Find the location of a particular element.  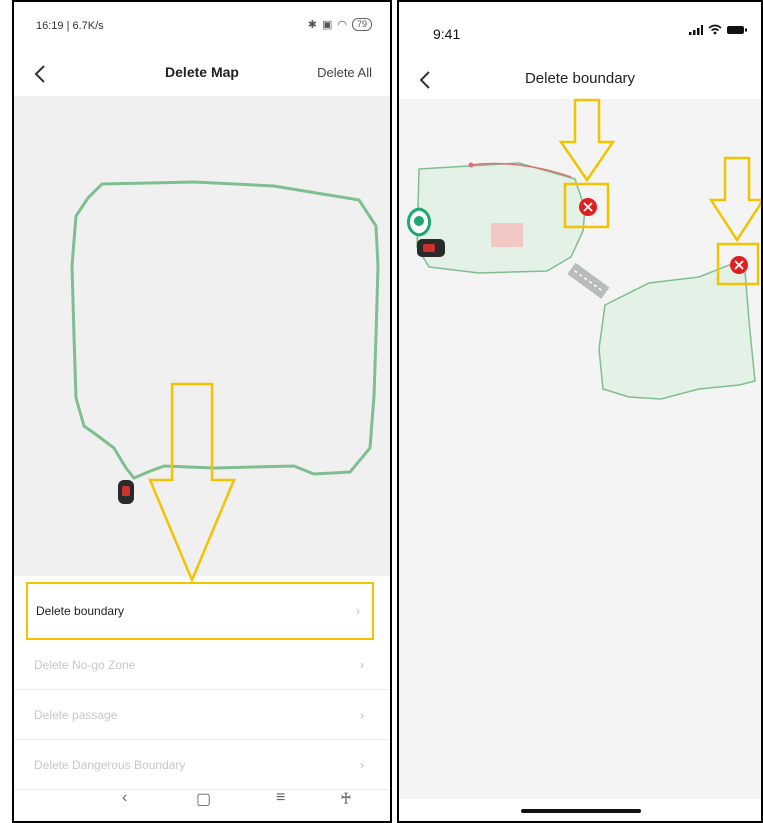

wifi-icon is located at coordinates (715, 29).